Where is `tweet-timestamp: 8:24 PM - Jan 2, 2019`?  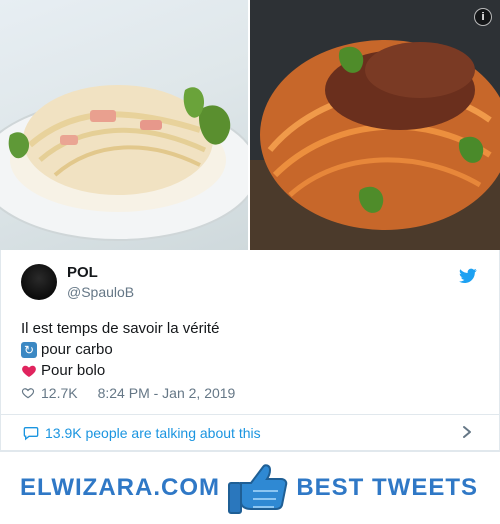
tweet-timestamp: 8:24 PM - Jan 2, 2019 is located at coordinates (167, 393).